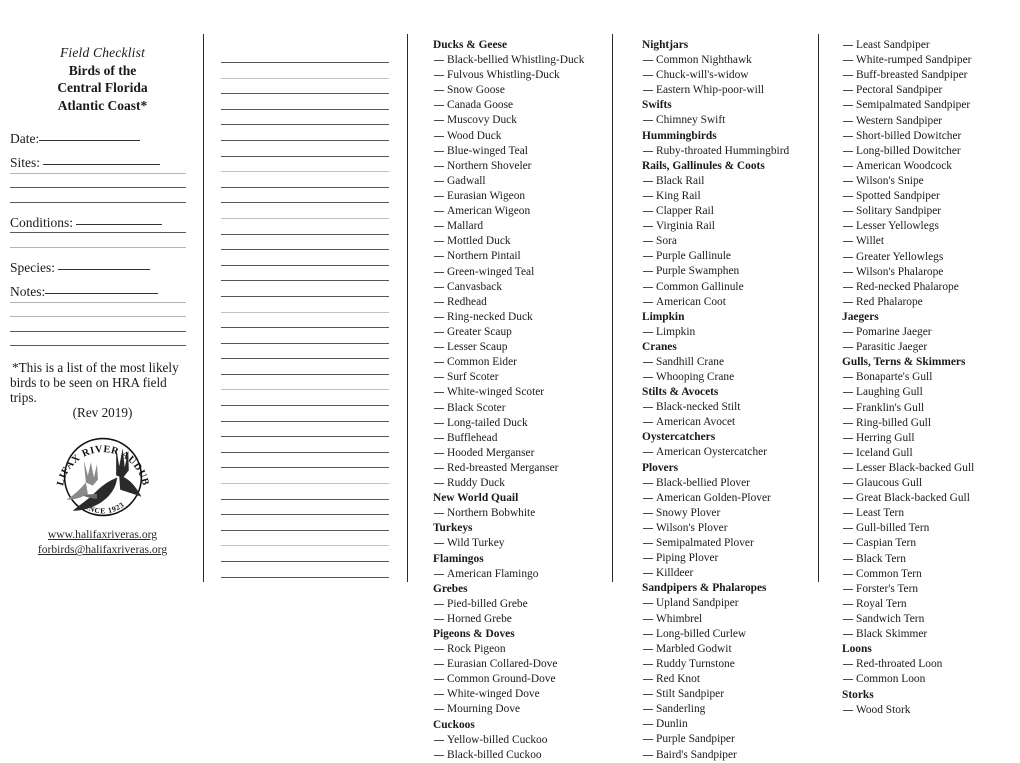 The height and width of the screenshot is (763, 1020). What do you see at coordinates (728, 302) in the screenshot?
I see `species-row: American Coot` at bounding box center [728, 302].